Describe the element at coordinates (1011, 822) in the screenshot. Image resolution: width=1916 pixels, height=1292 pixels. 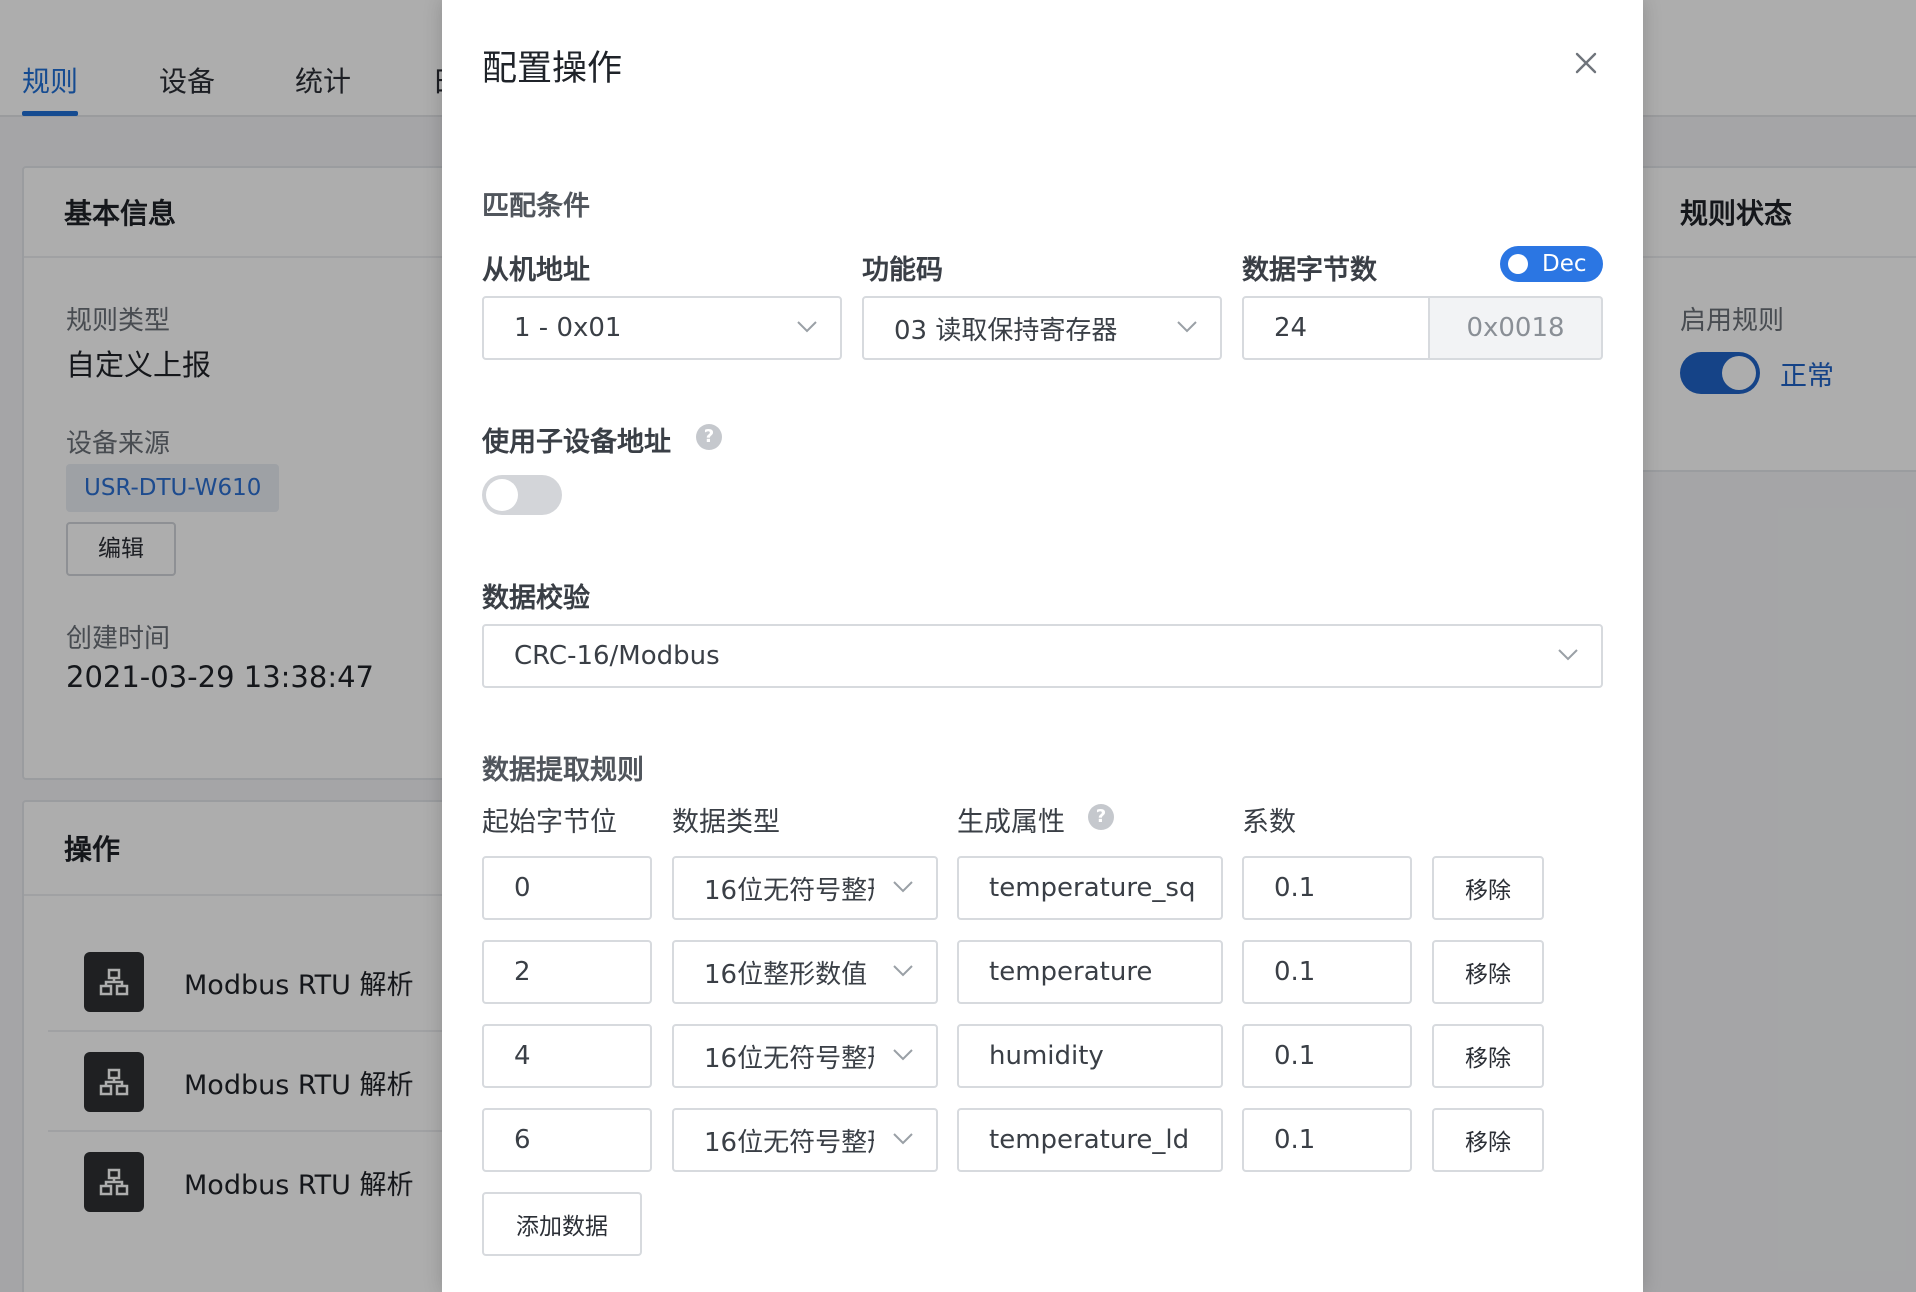
I see `header-attribute: 生成属性` at that location.